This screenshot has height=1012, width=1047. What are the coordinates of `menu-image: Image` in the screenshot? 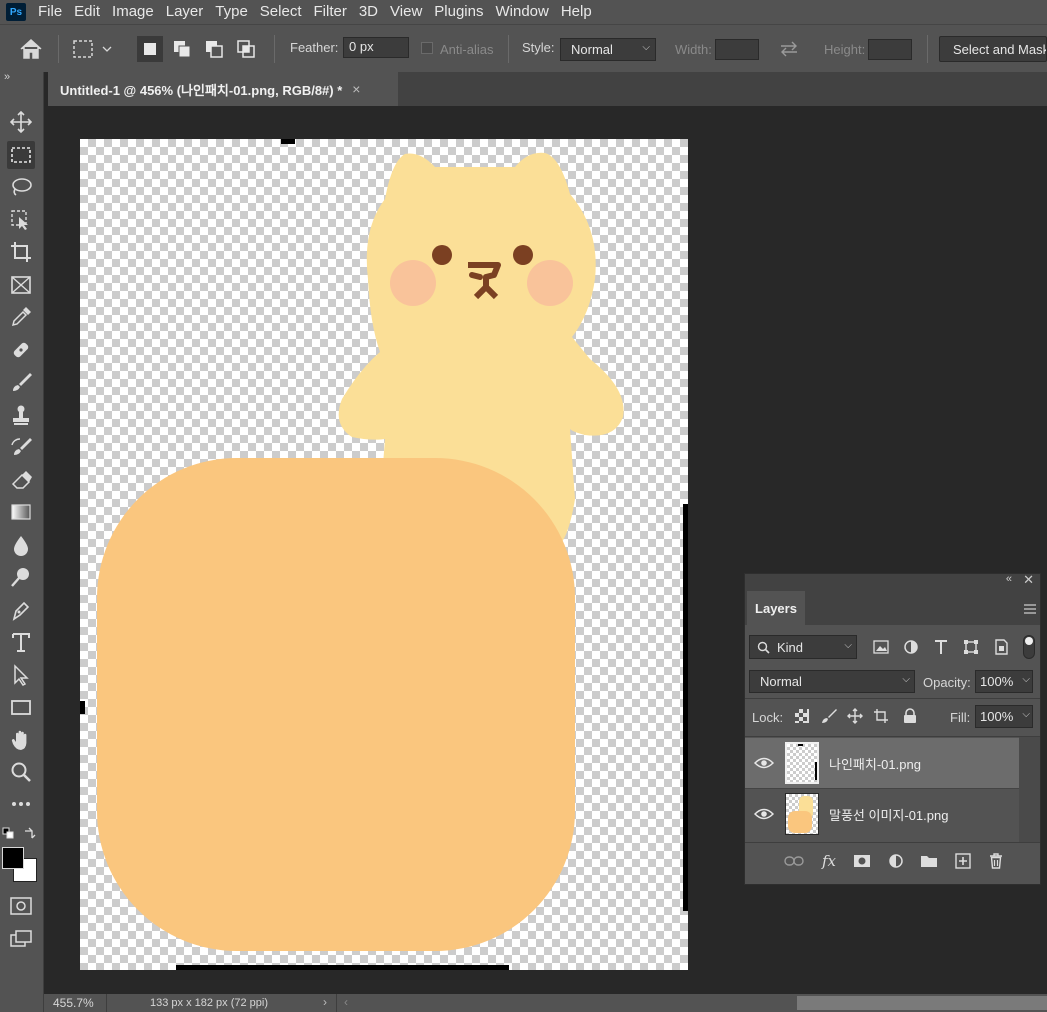 It's located at (135, 12).